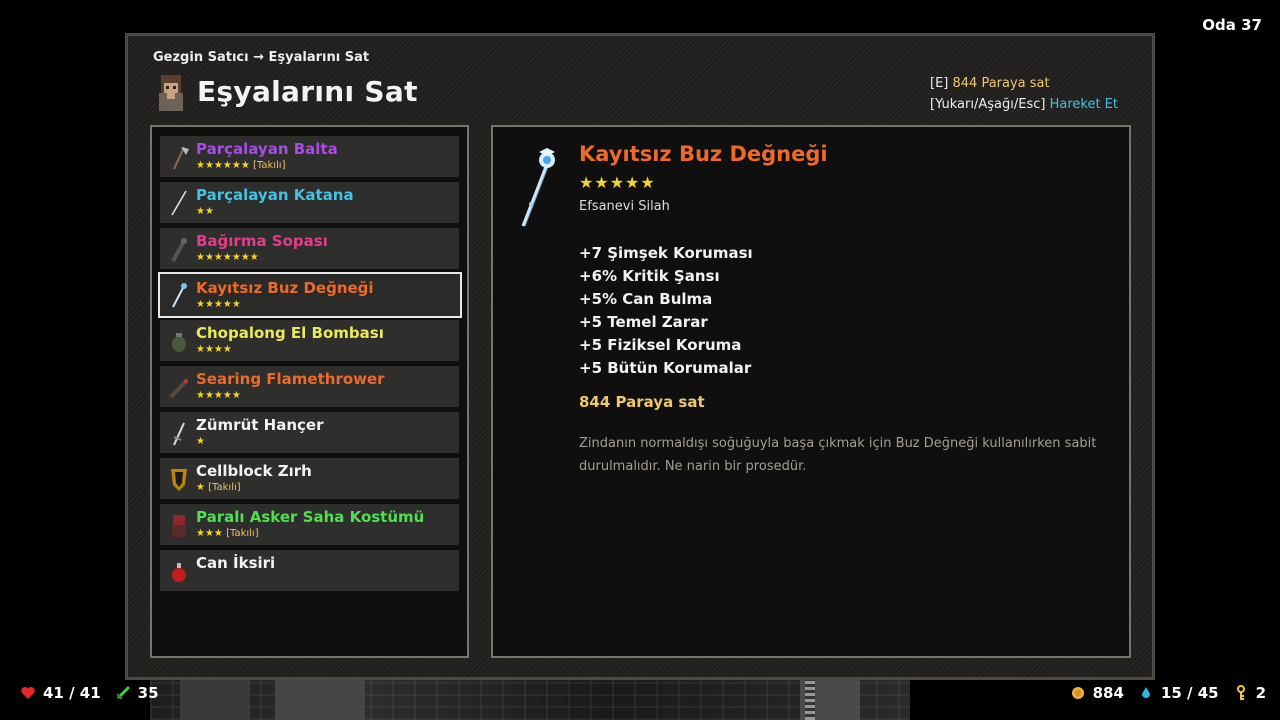 This screenshot has width=1280, height=720. I want to click on detail-sell-price: 844 Paraya sat, so click(642, 402).